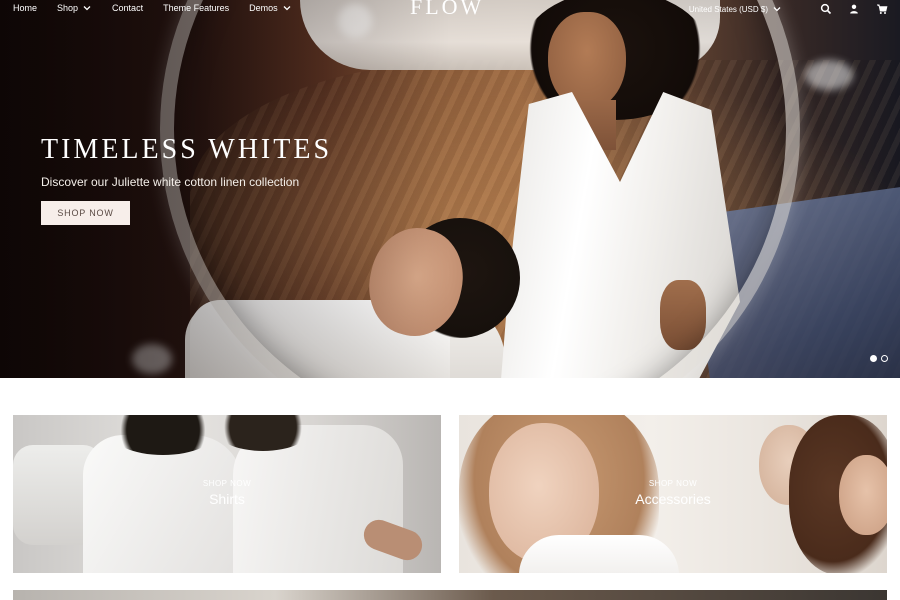  I want to click on nav-item-home: Home, so click(25, 8).